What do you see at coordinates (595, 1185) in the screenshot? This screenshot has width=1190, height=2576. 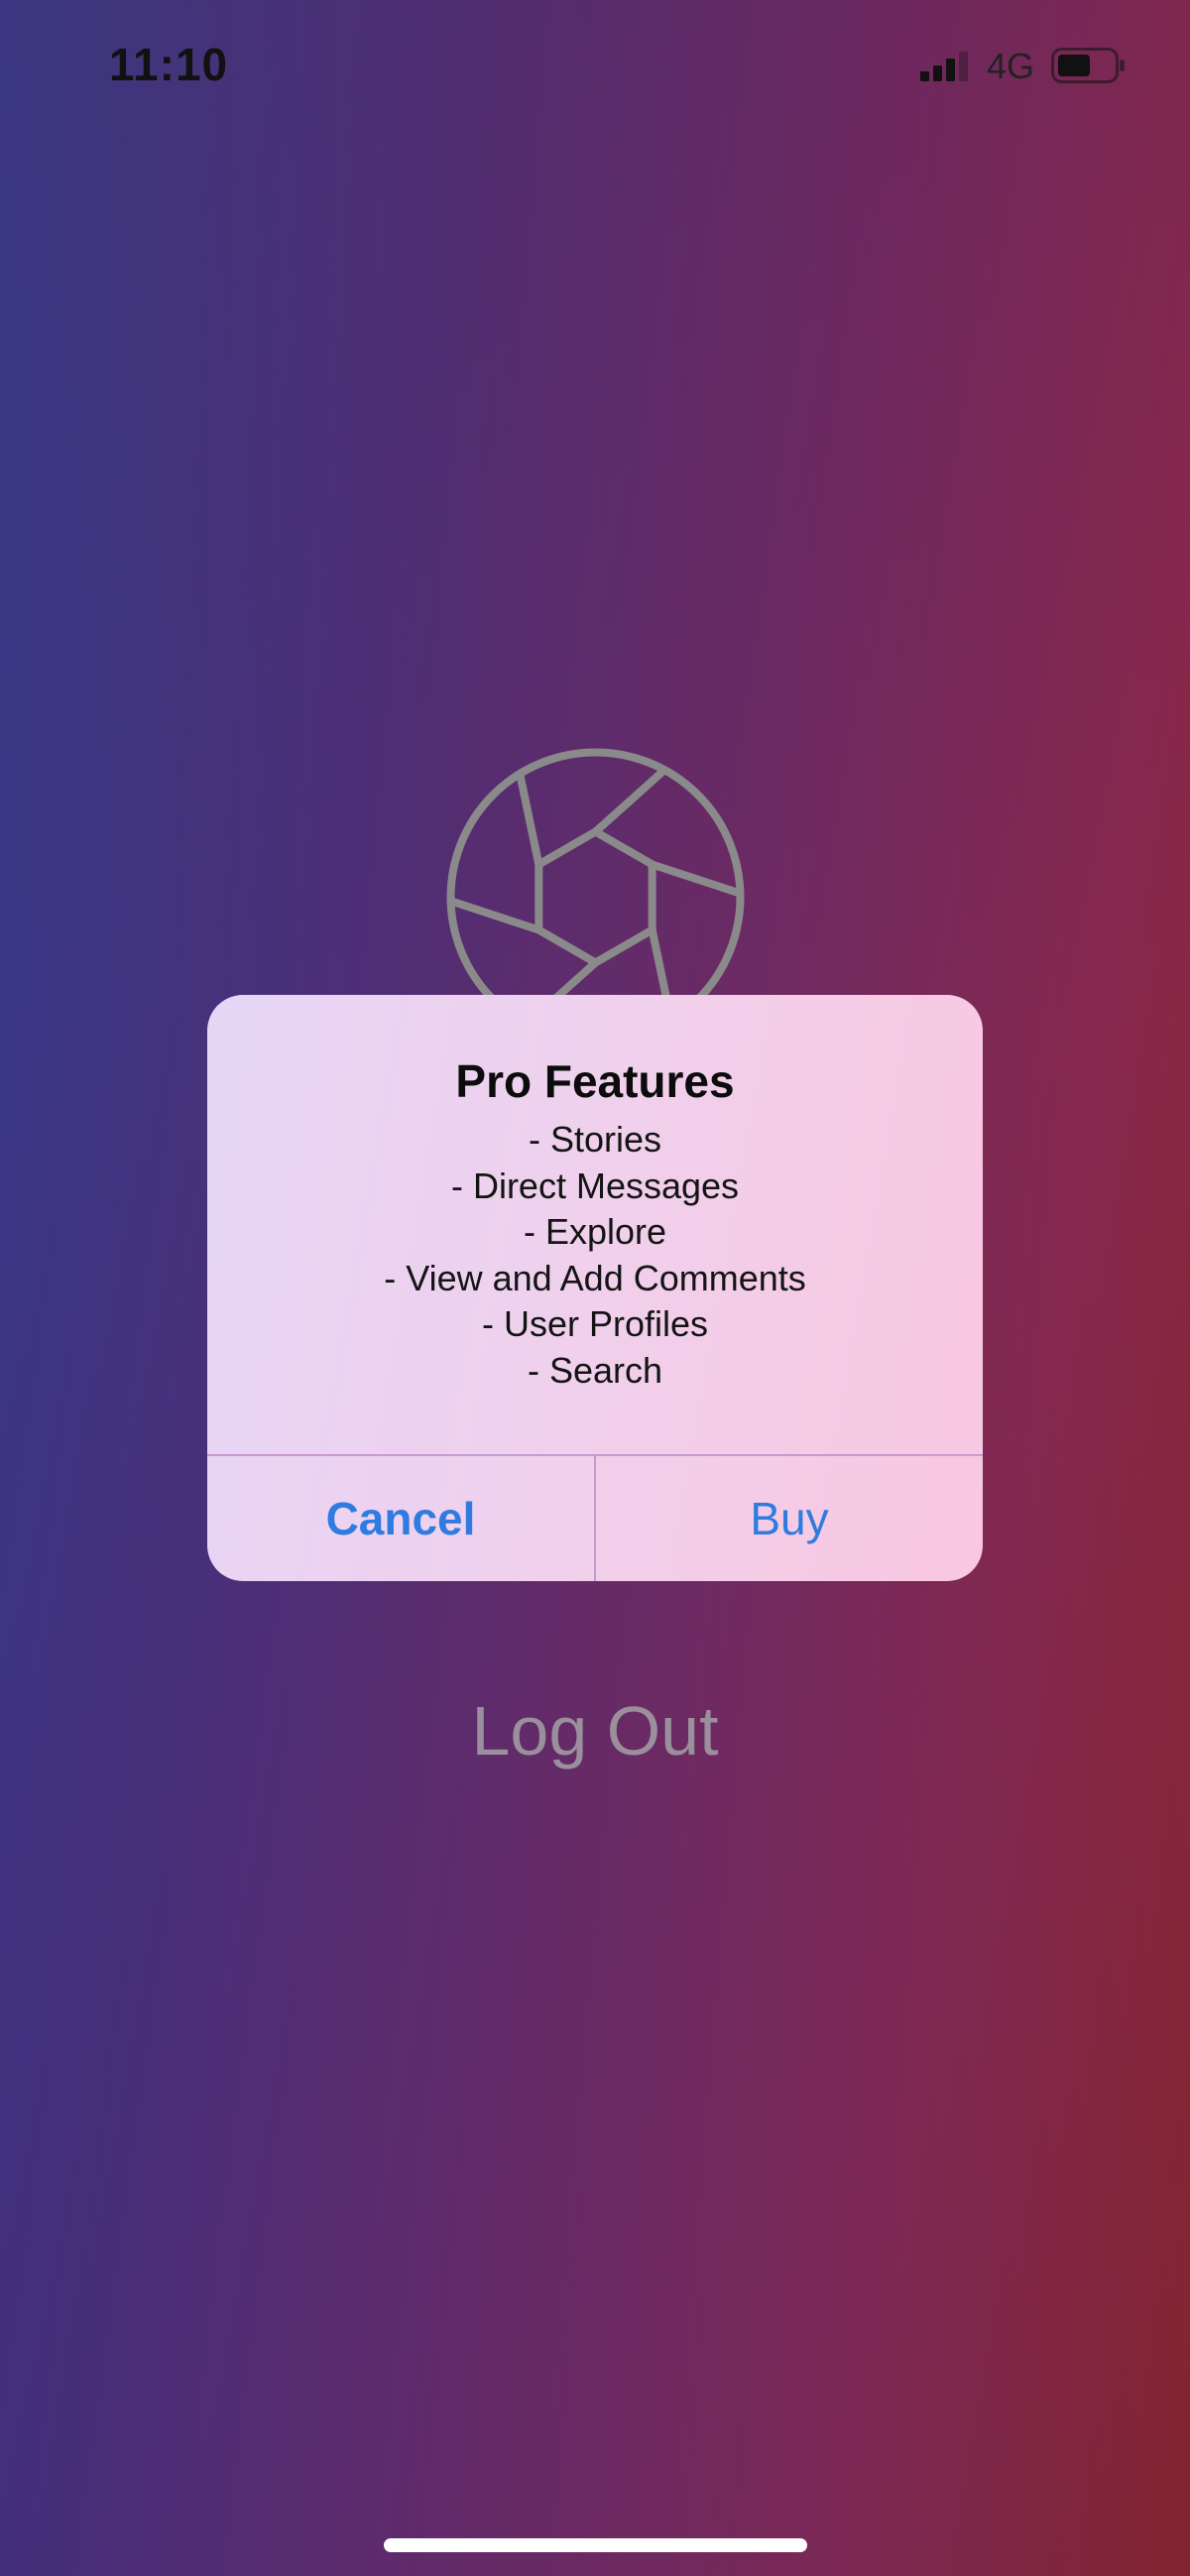 I see `feature-line: - Direct Messages` at bounding box center [595, 1185].